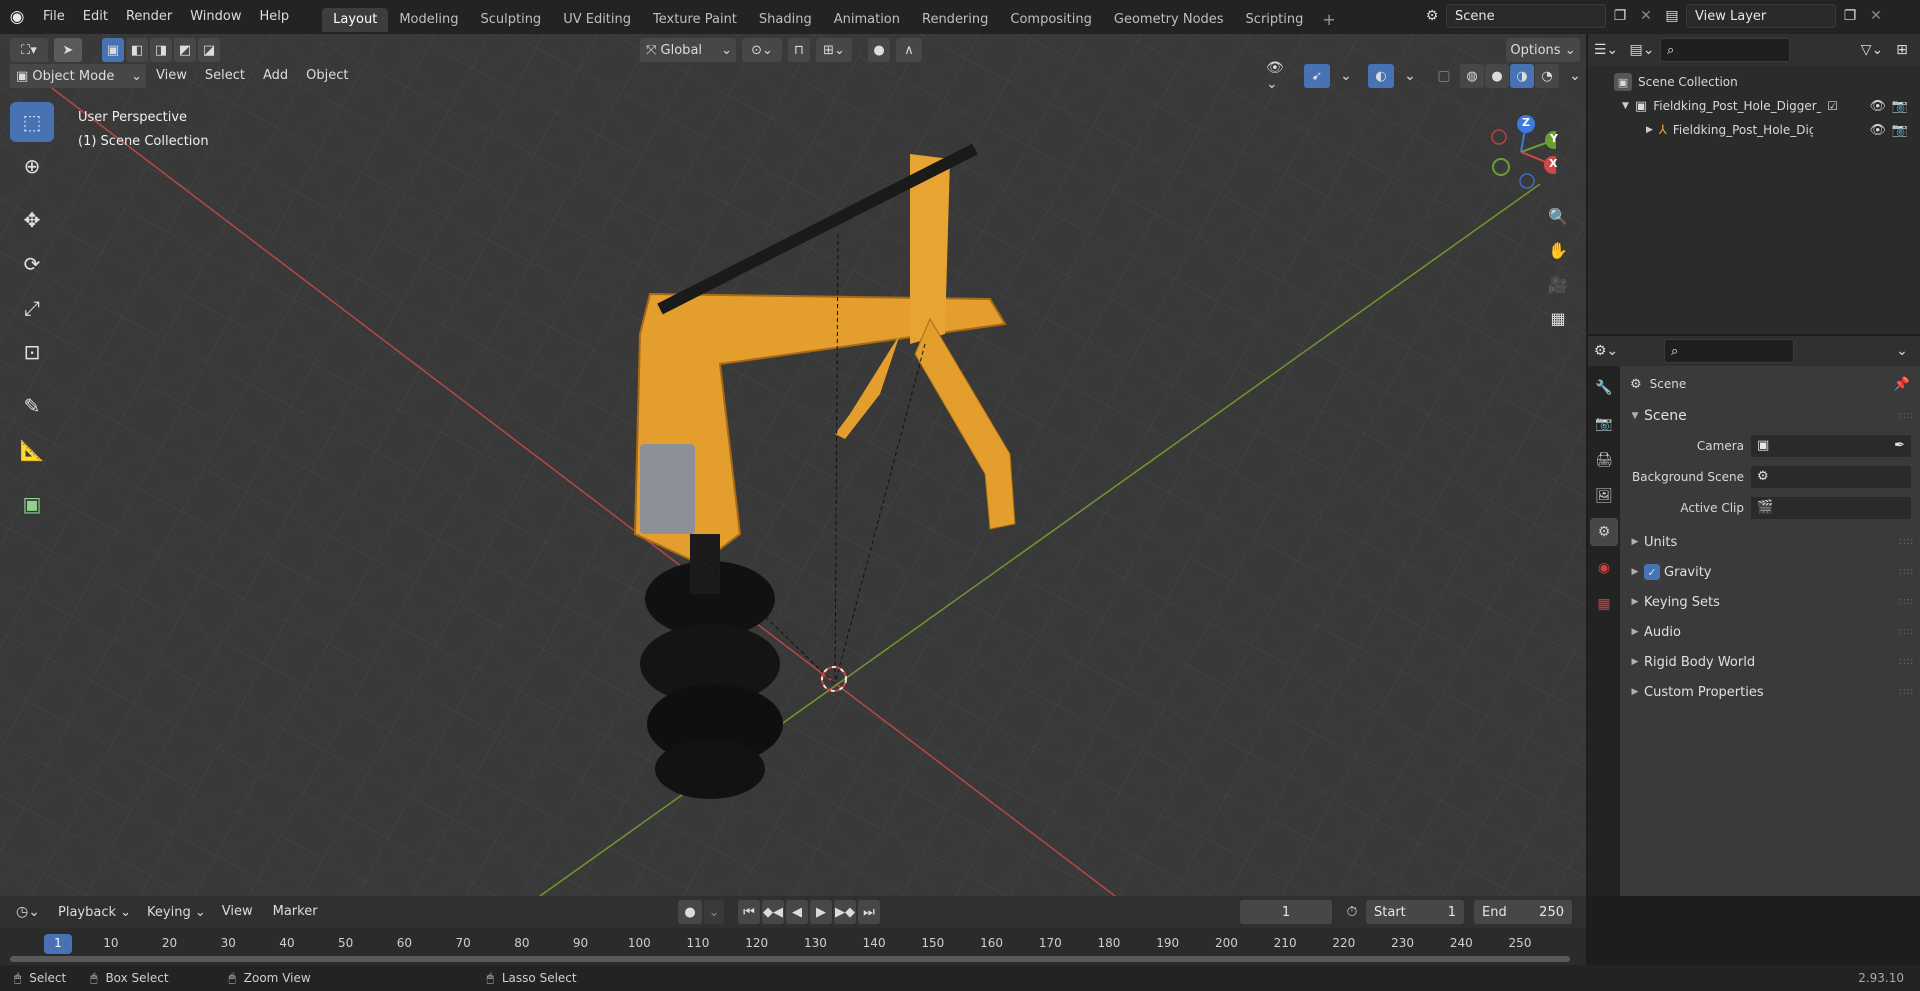  I want to click on snap-toggle-icon: ⊓, so click(799, 50).